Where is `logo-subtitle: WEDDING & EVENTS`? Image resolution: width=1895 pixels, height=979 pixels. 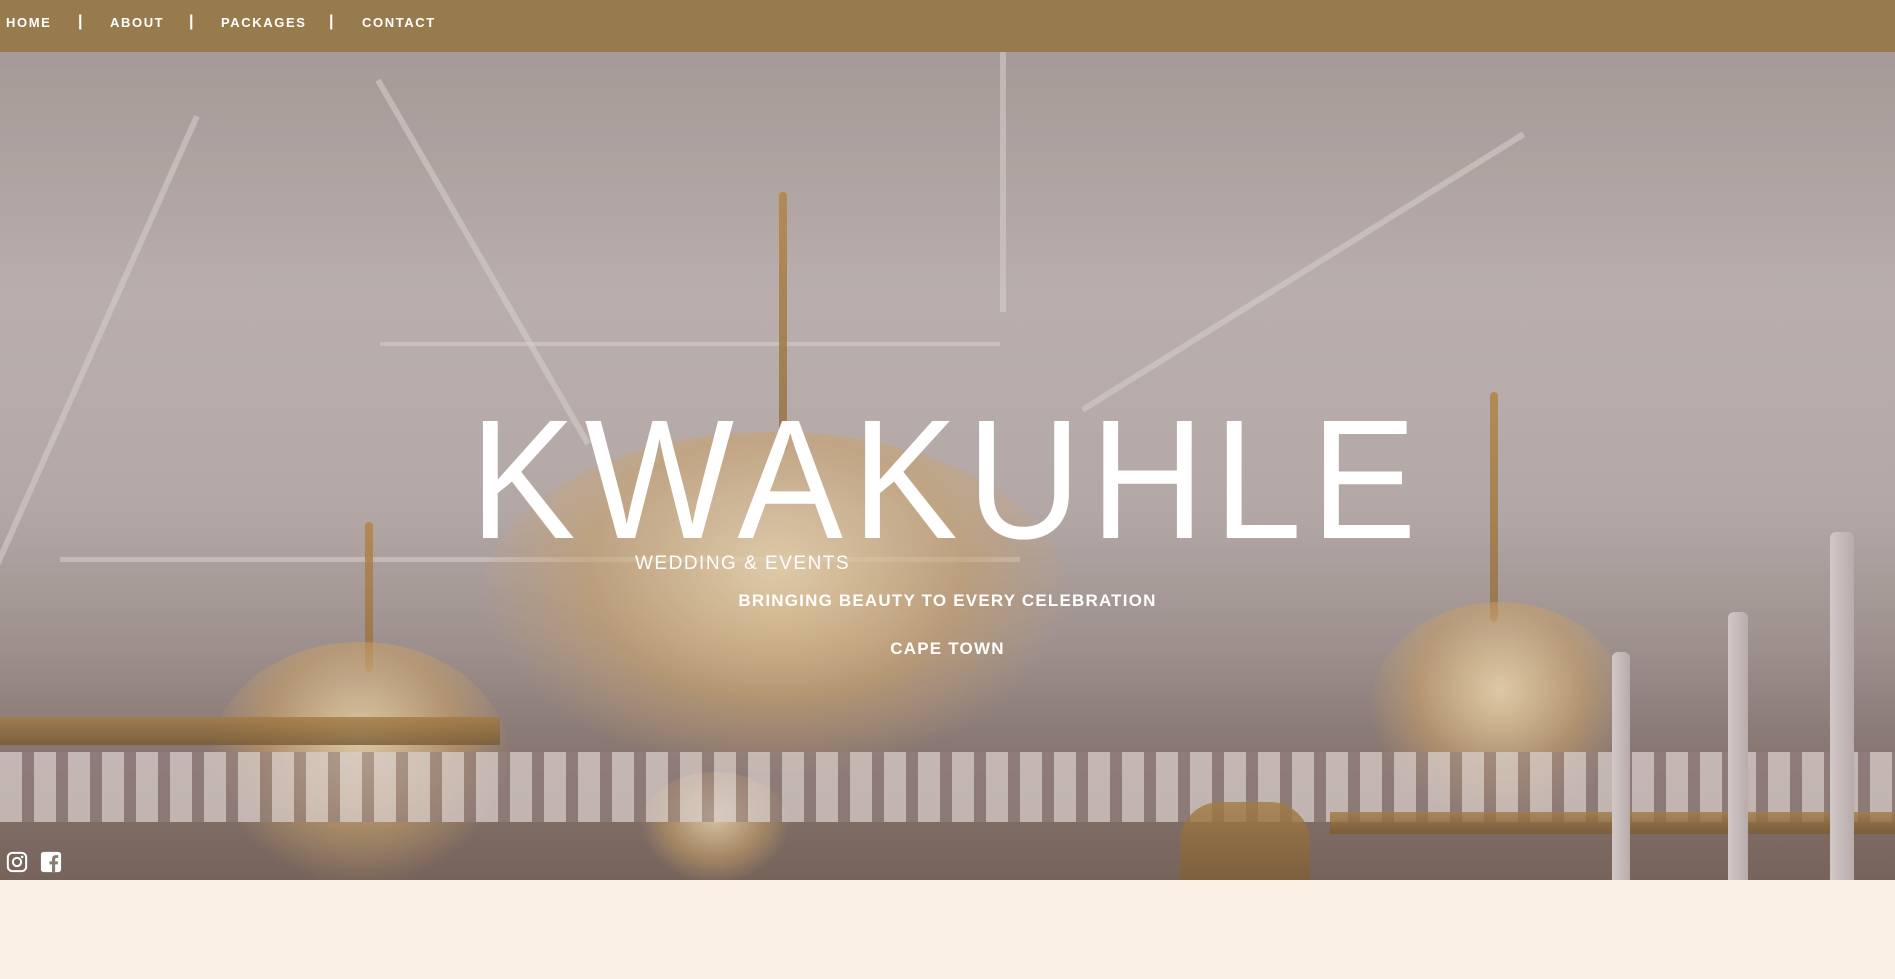
logo-subtitle: WEDDING & EVENTS is located at coordinates (743, 563).